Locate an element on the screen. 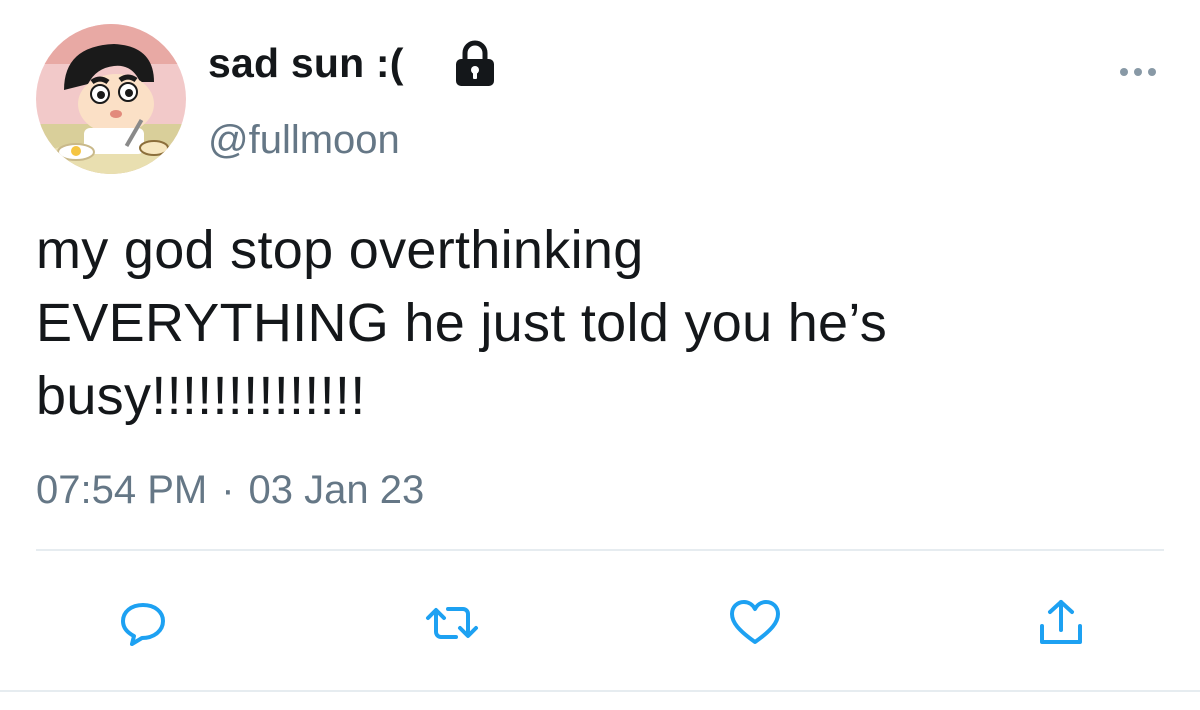 This screenshot has height=710, width=1200. retweet-icon is located at coordinates (452, 623).